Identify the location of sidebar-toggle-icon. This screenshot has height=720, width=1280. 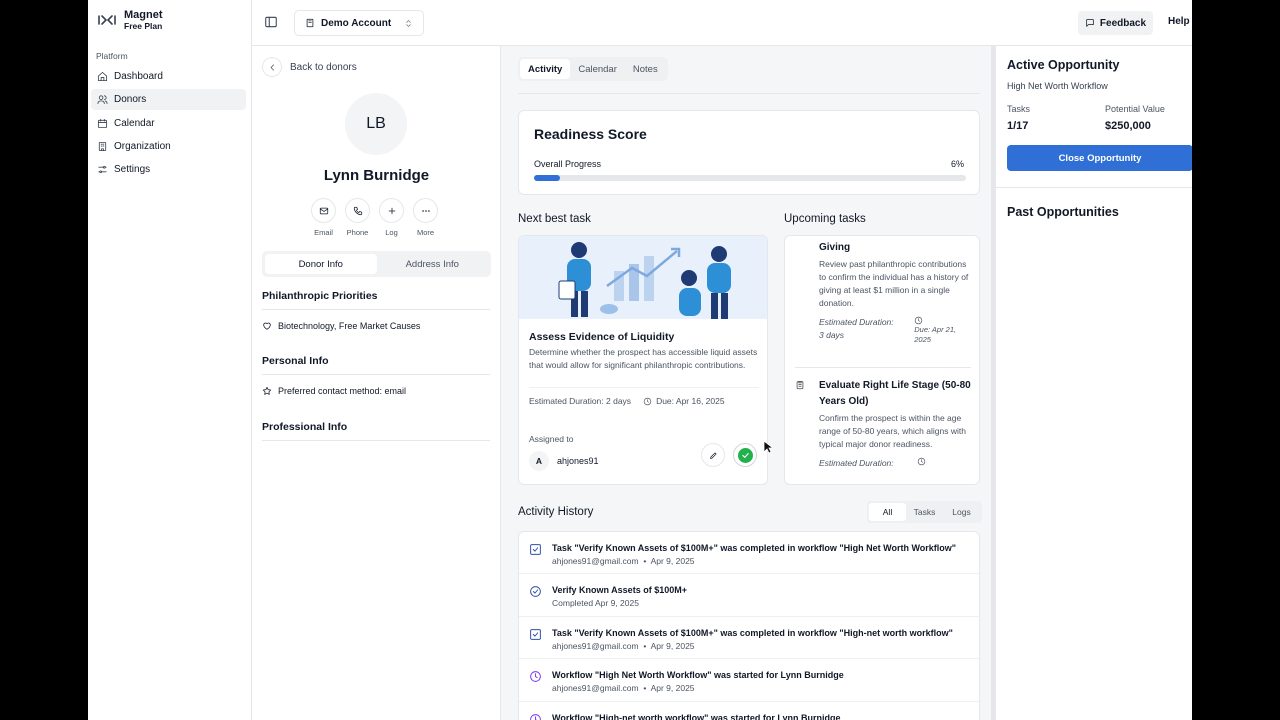
(271, 22).